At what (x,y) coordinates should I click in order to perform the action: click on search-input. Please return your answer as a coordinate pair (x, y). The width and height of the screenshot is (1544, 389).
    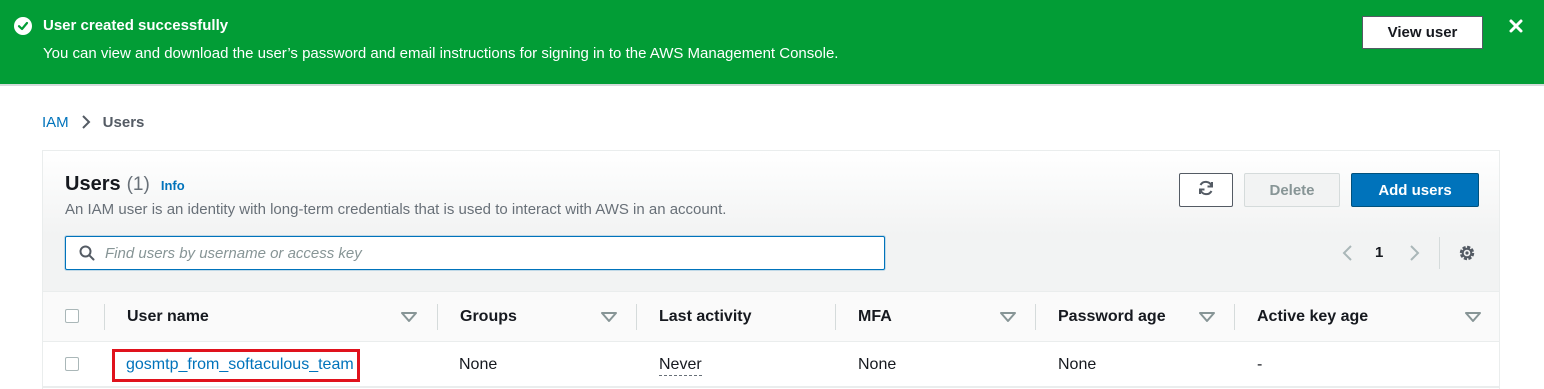
    Looking at the image, I should click on (485, 253).